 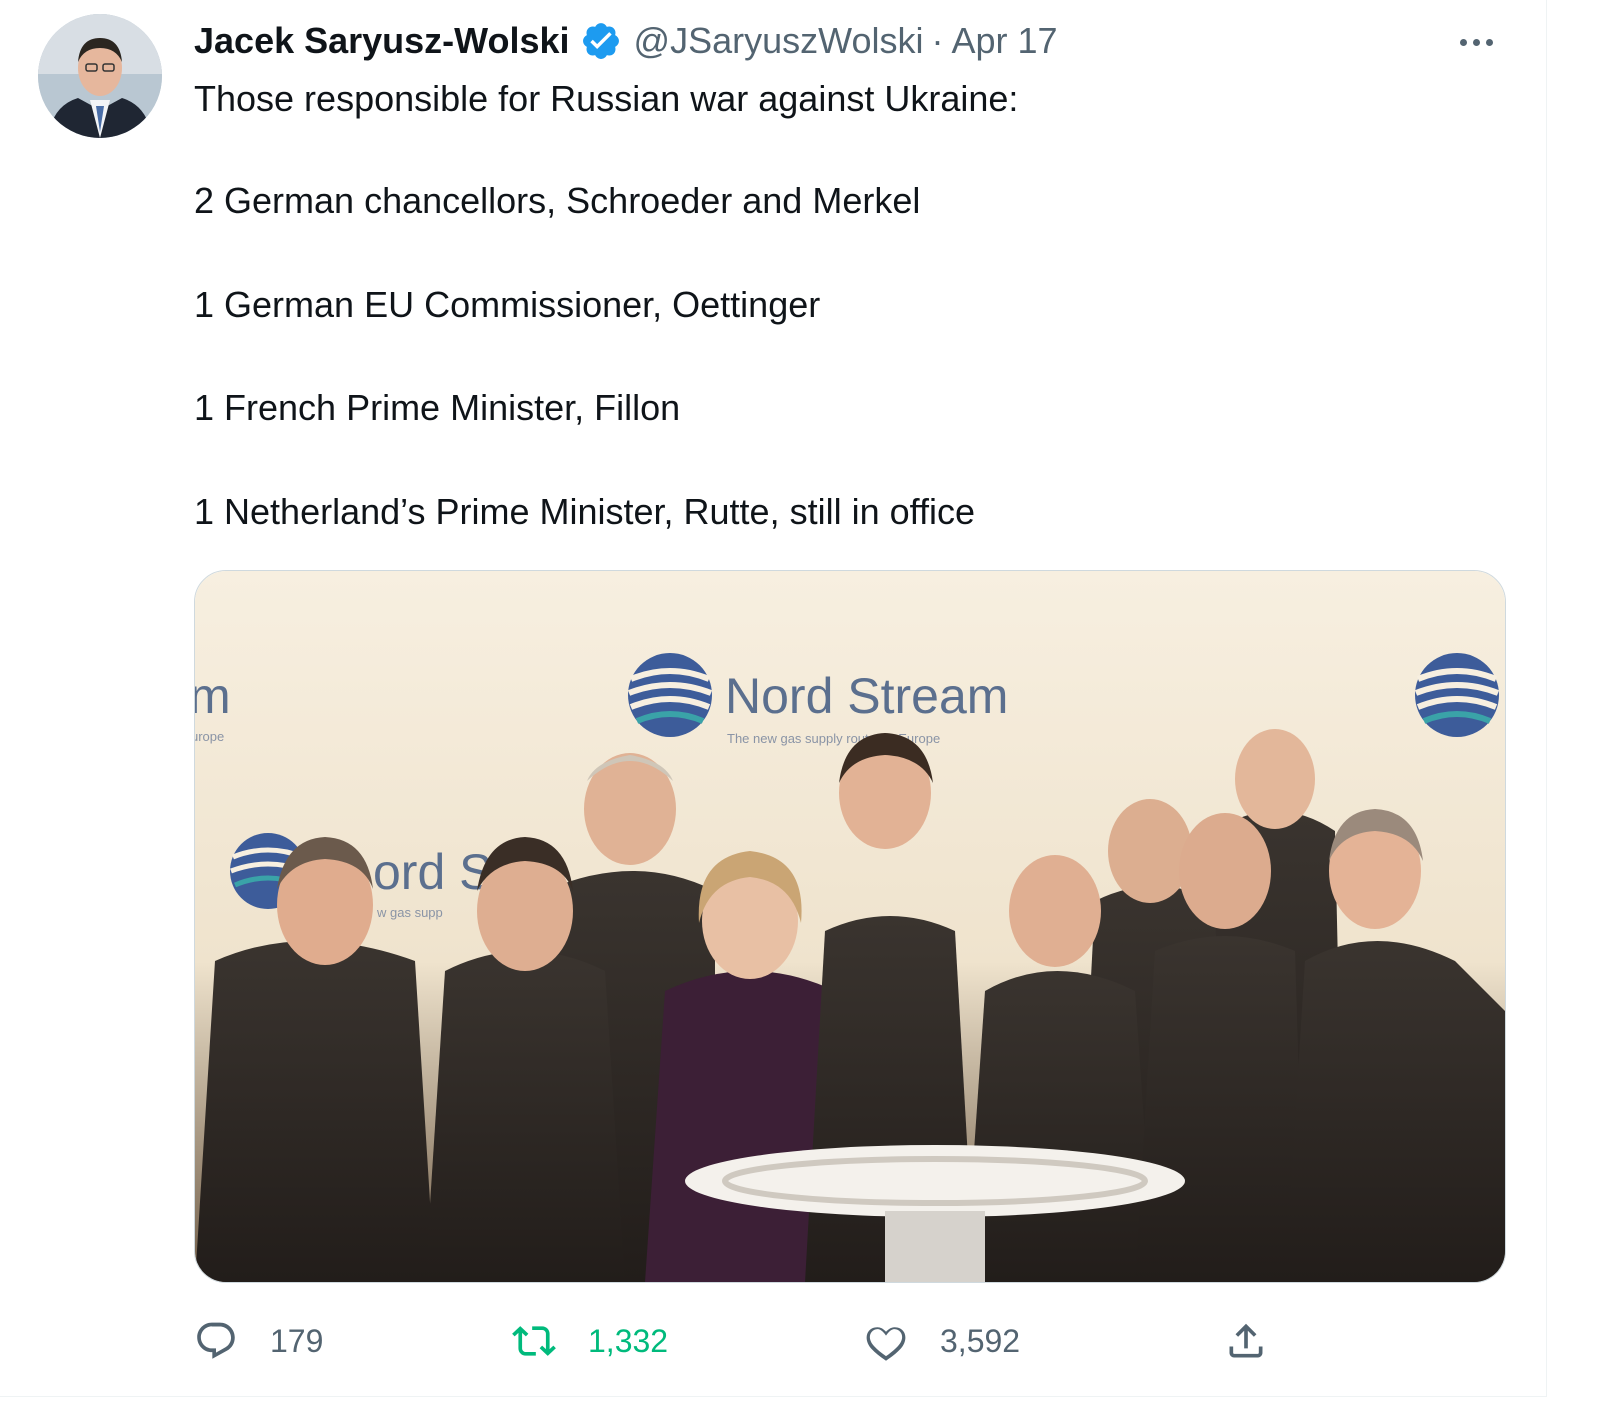 I want to click on reply-icon, so click(x=216, y=1340).